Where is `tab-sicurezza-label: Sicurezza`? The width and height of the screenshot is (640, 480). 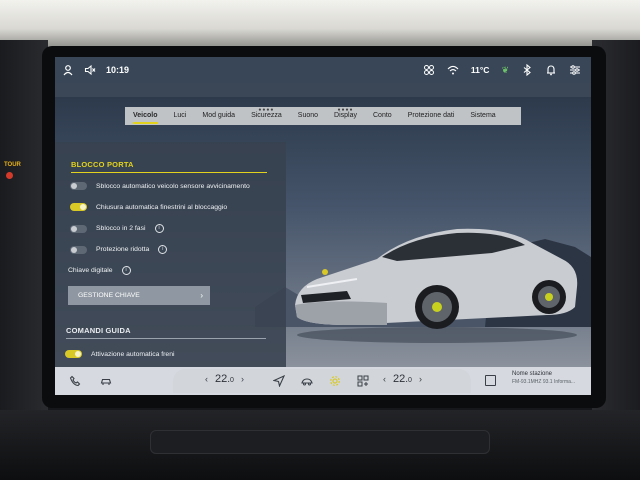 tab-sicurezza-label: Sicurezza is located at coordinates (266, 115).